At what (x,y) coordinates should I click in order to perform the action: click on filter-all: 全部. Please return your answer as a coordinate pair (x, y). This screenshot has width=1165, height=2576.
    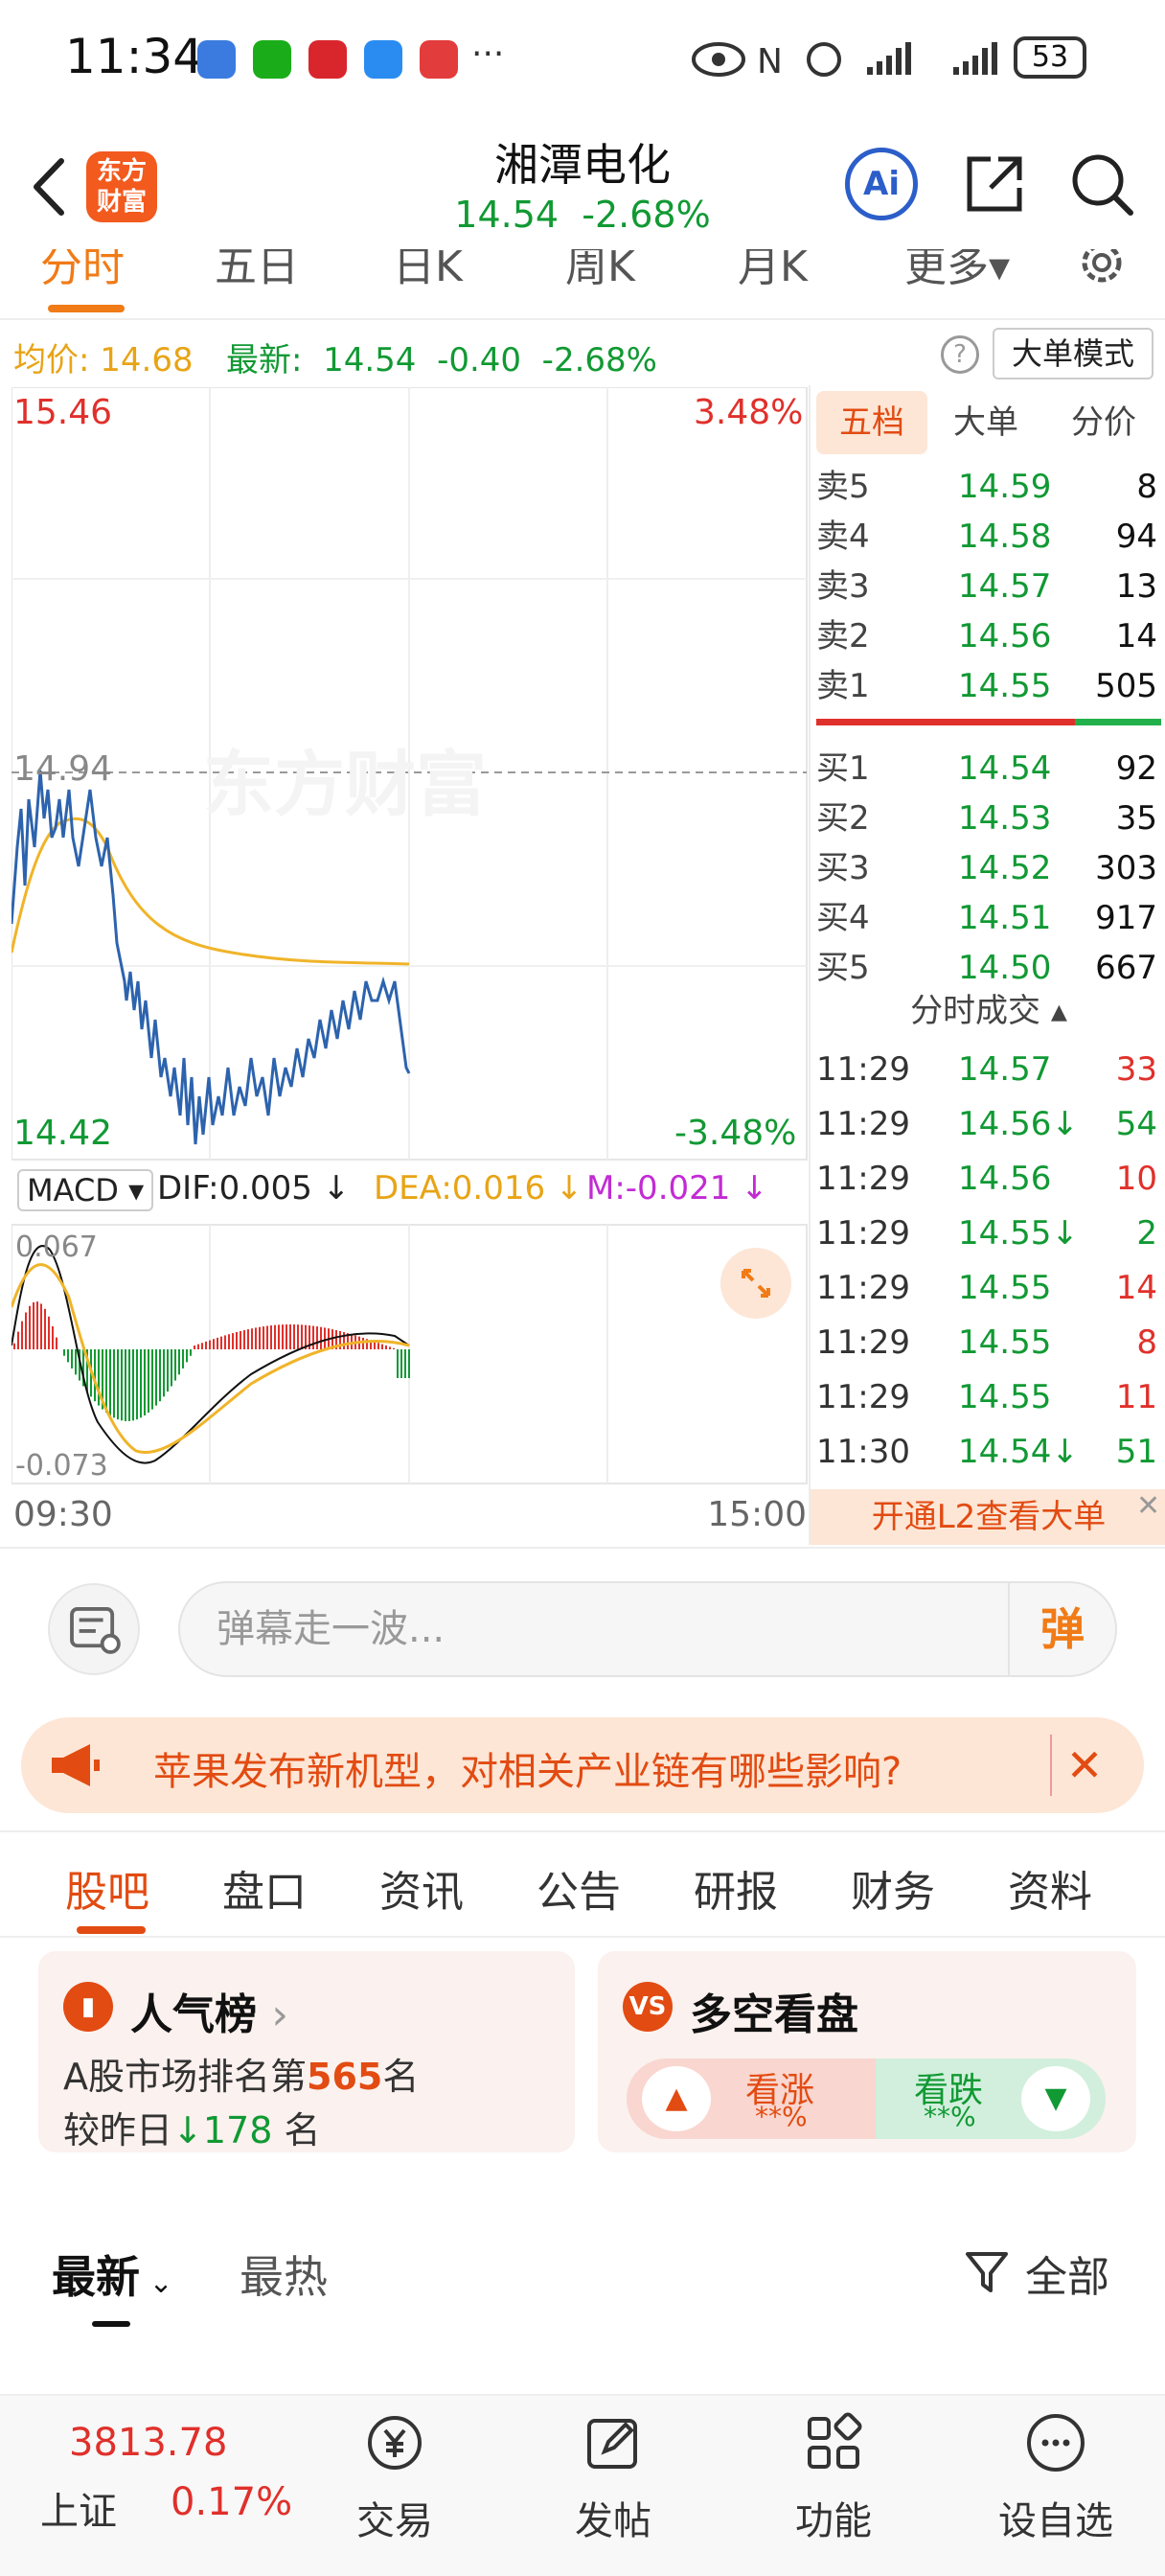
    Looking at the image, I should click on (1067, 2273).